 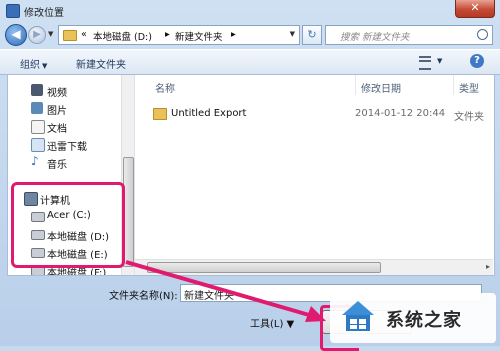 What do you see at coordinates (221, 289) in the screenshot?
I see `arrow-line` at bounding box center [221, 289].